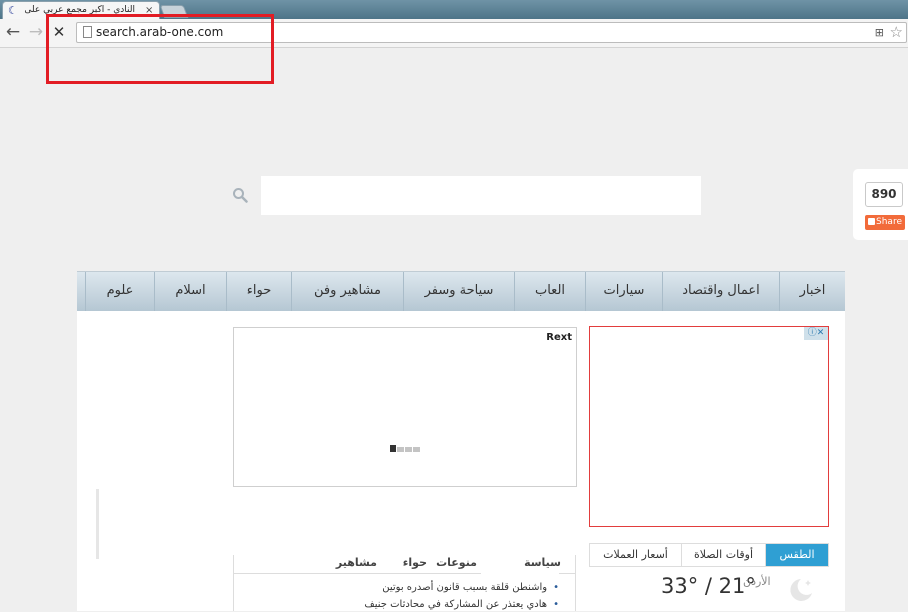 The width and height of the screenshot is (908, 612). What do you see at coordinates (797, 555) in the screenshot?
I see `tab-weather: الطقس` at bounding box center [797, 555].